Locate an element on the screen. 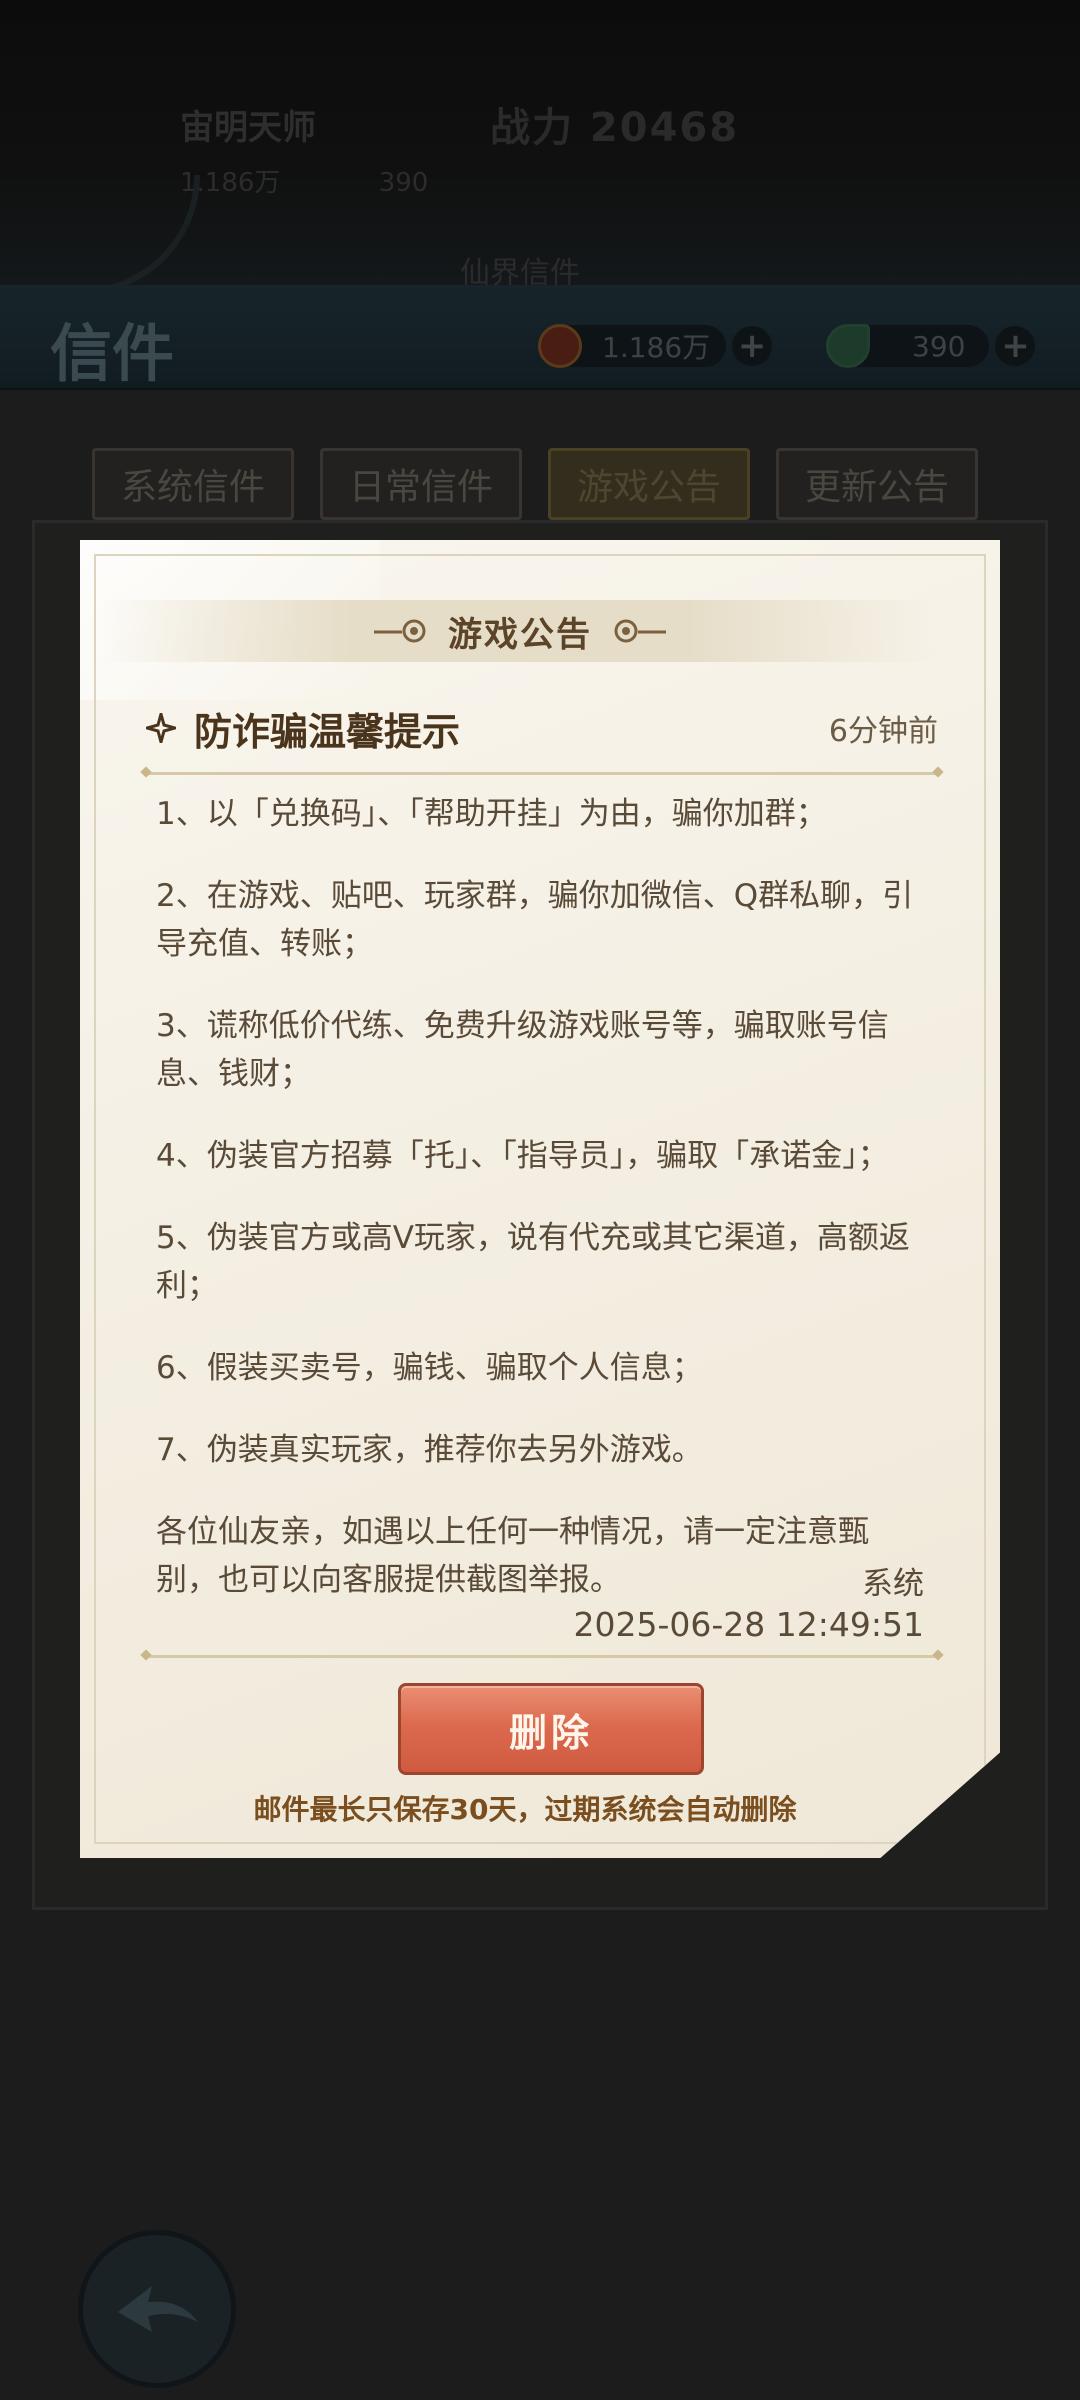 The width and height of the screenshot is (1080, 2400). top-status-area: 宙明天师 战力 20468 1.186万 390 仙界信件 is located at coordinates (540, 147).